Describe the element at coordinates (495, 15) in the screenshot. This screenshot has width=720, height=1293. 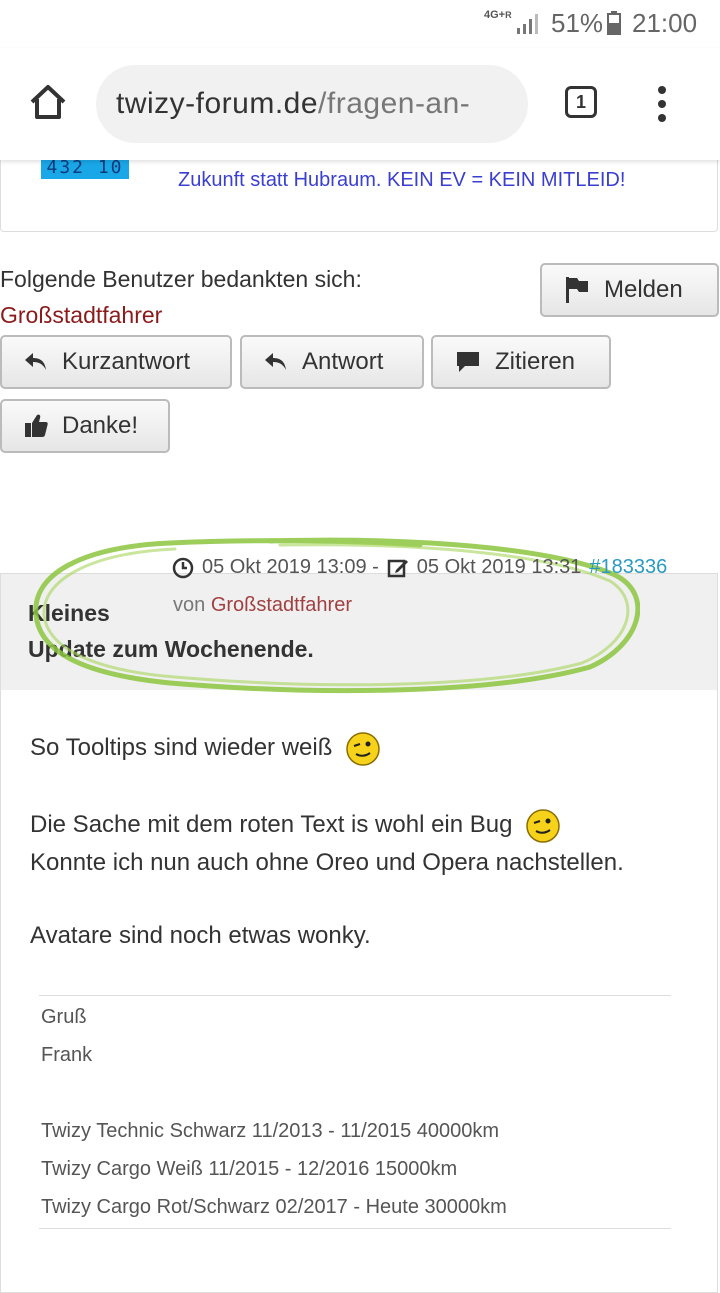
I see `network-type: 4G+` at that location.